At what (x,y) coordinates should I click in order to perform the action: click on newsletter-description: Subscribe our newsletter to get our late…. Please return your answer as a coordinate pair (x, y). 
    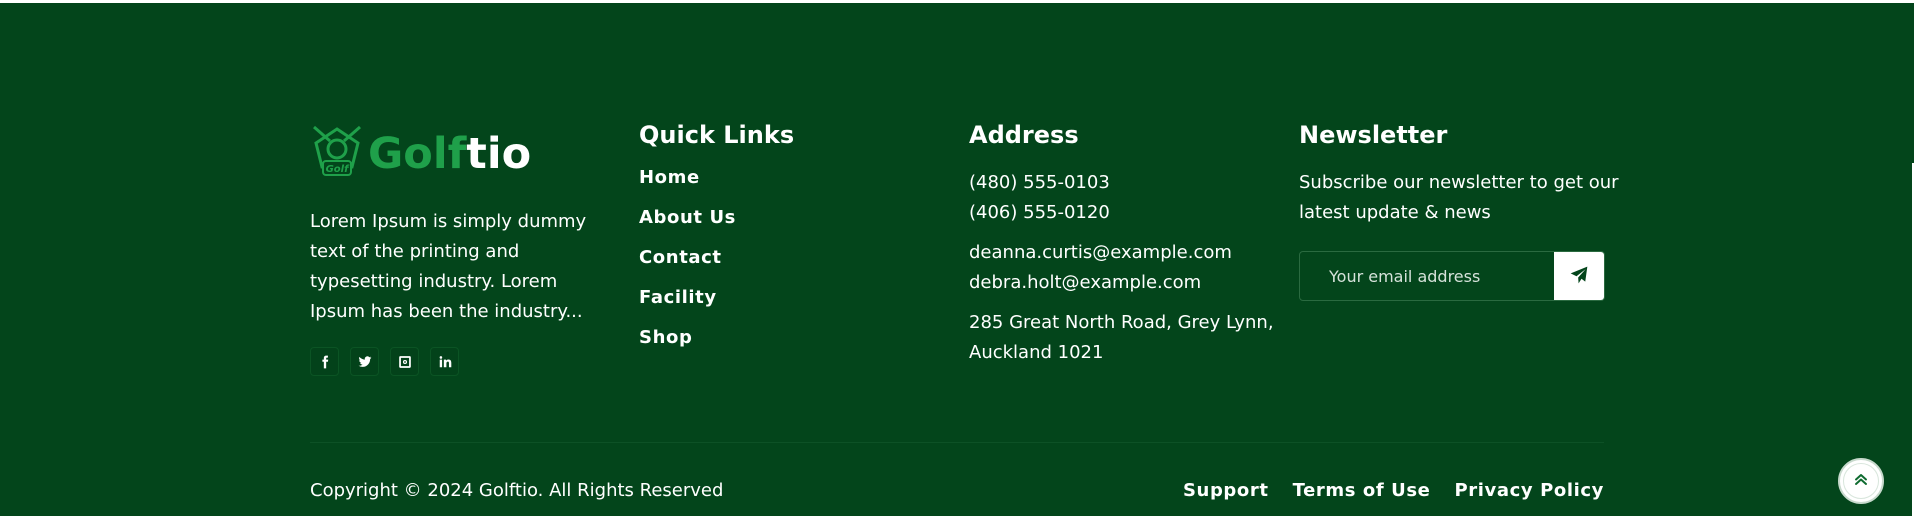
    Looking at the image, I should click on (1459, 197).